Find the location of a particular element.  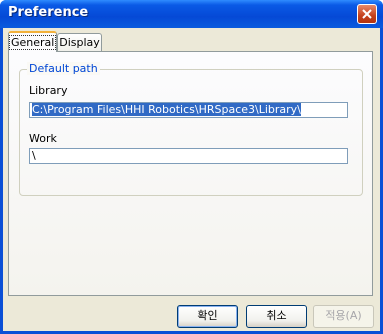

tab-general-label: General is located at coordinates (33, 42).